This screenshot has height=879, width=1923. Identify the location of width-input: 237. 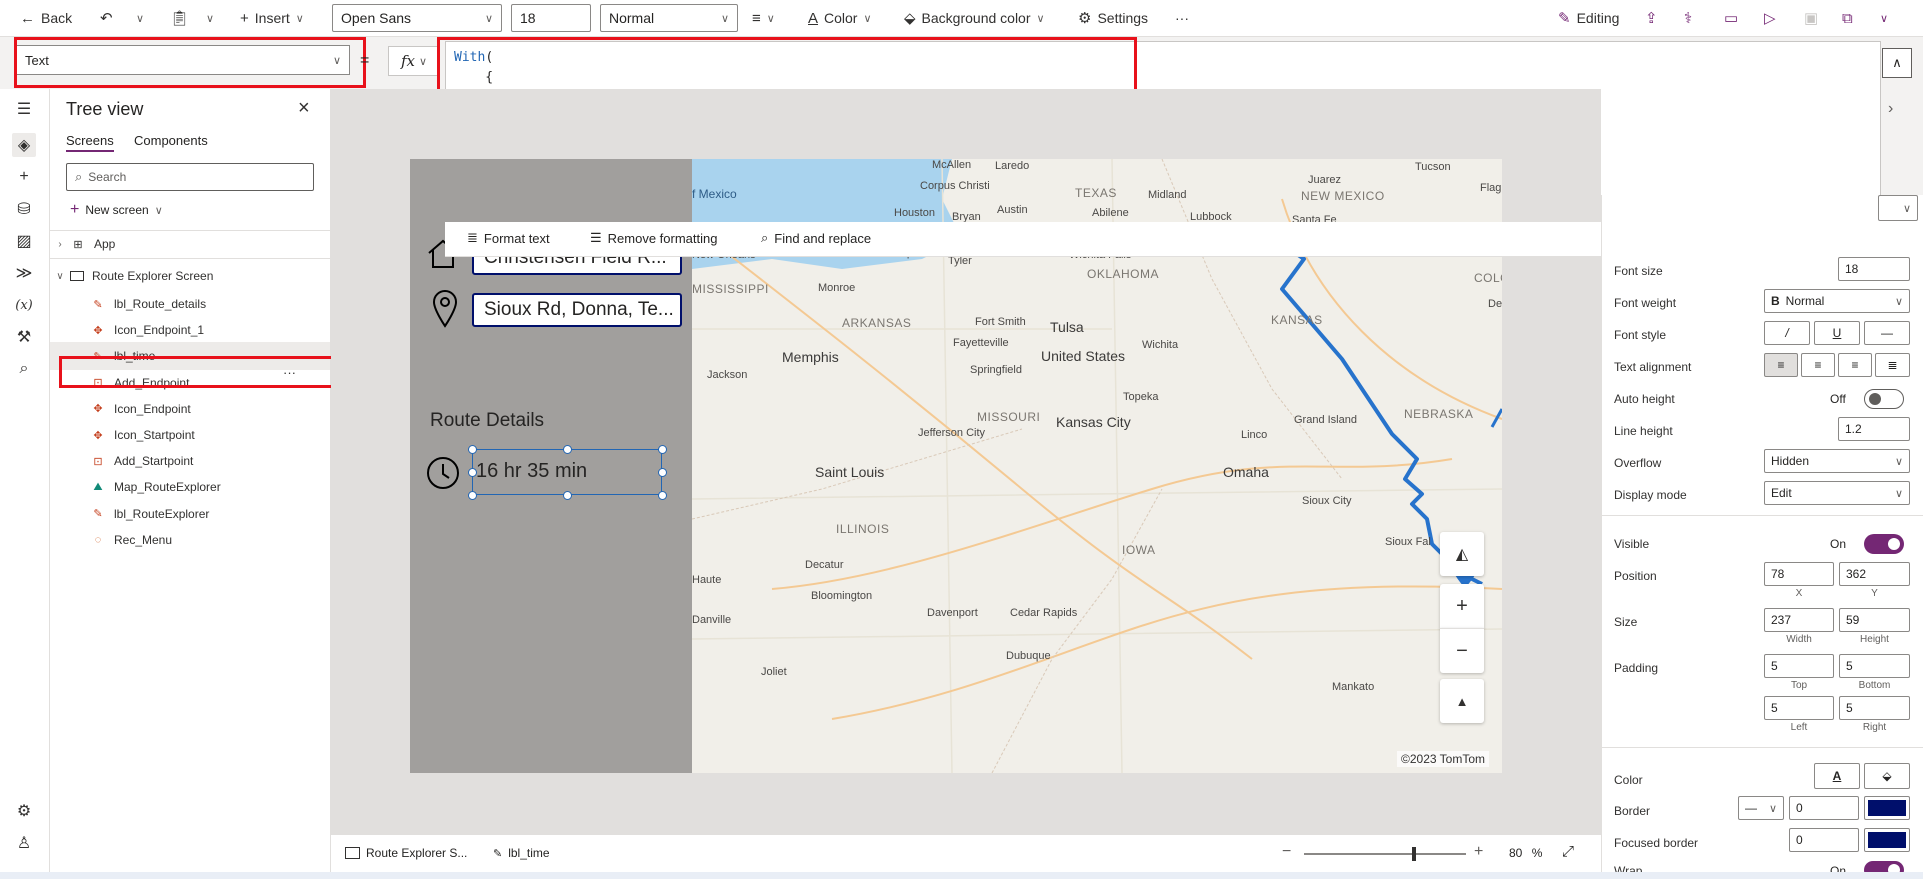
(1799, 620).